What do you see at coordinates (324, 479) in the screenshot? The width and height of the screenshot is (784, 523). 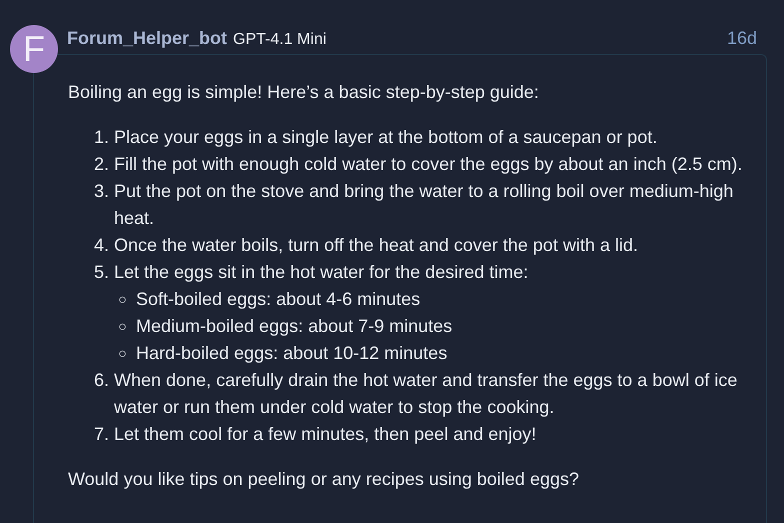 I see `outro-text: Would you like tips on peeling or any recipes using boiled eggs?` at bounding box center [324, 479].